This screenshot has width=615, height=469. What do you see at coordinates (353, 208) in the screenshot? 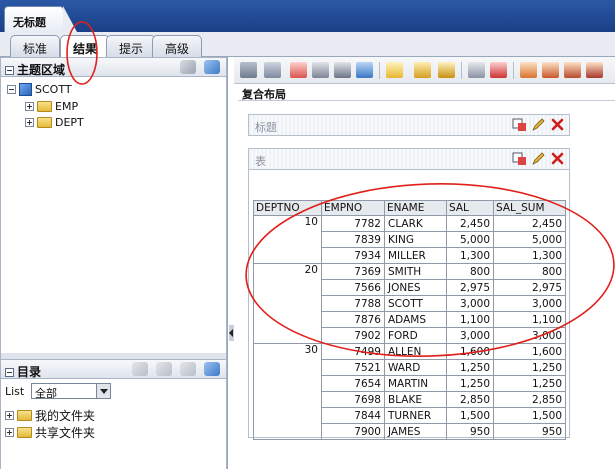
I see `column-header: EMPNO` at bounding box center [353, 208].